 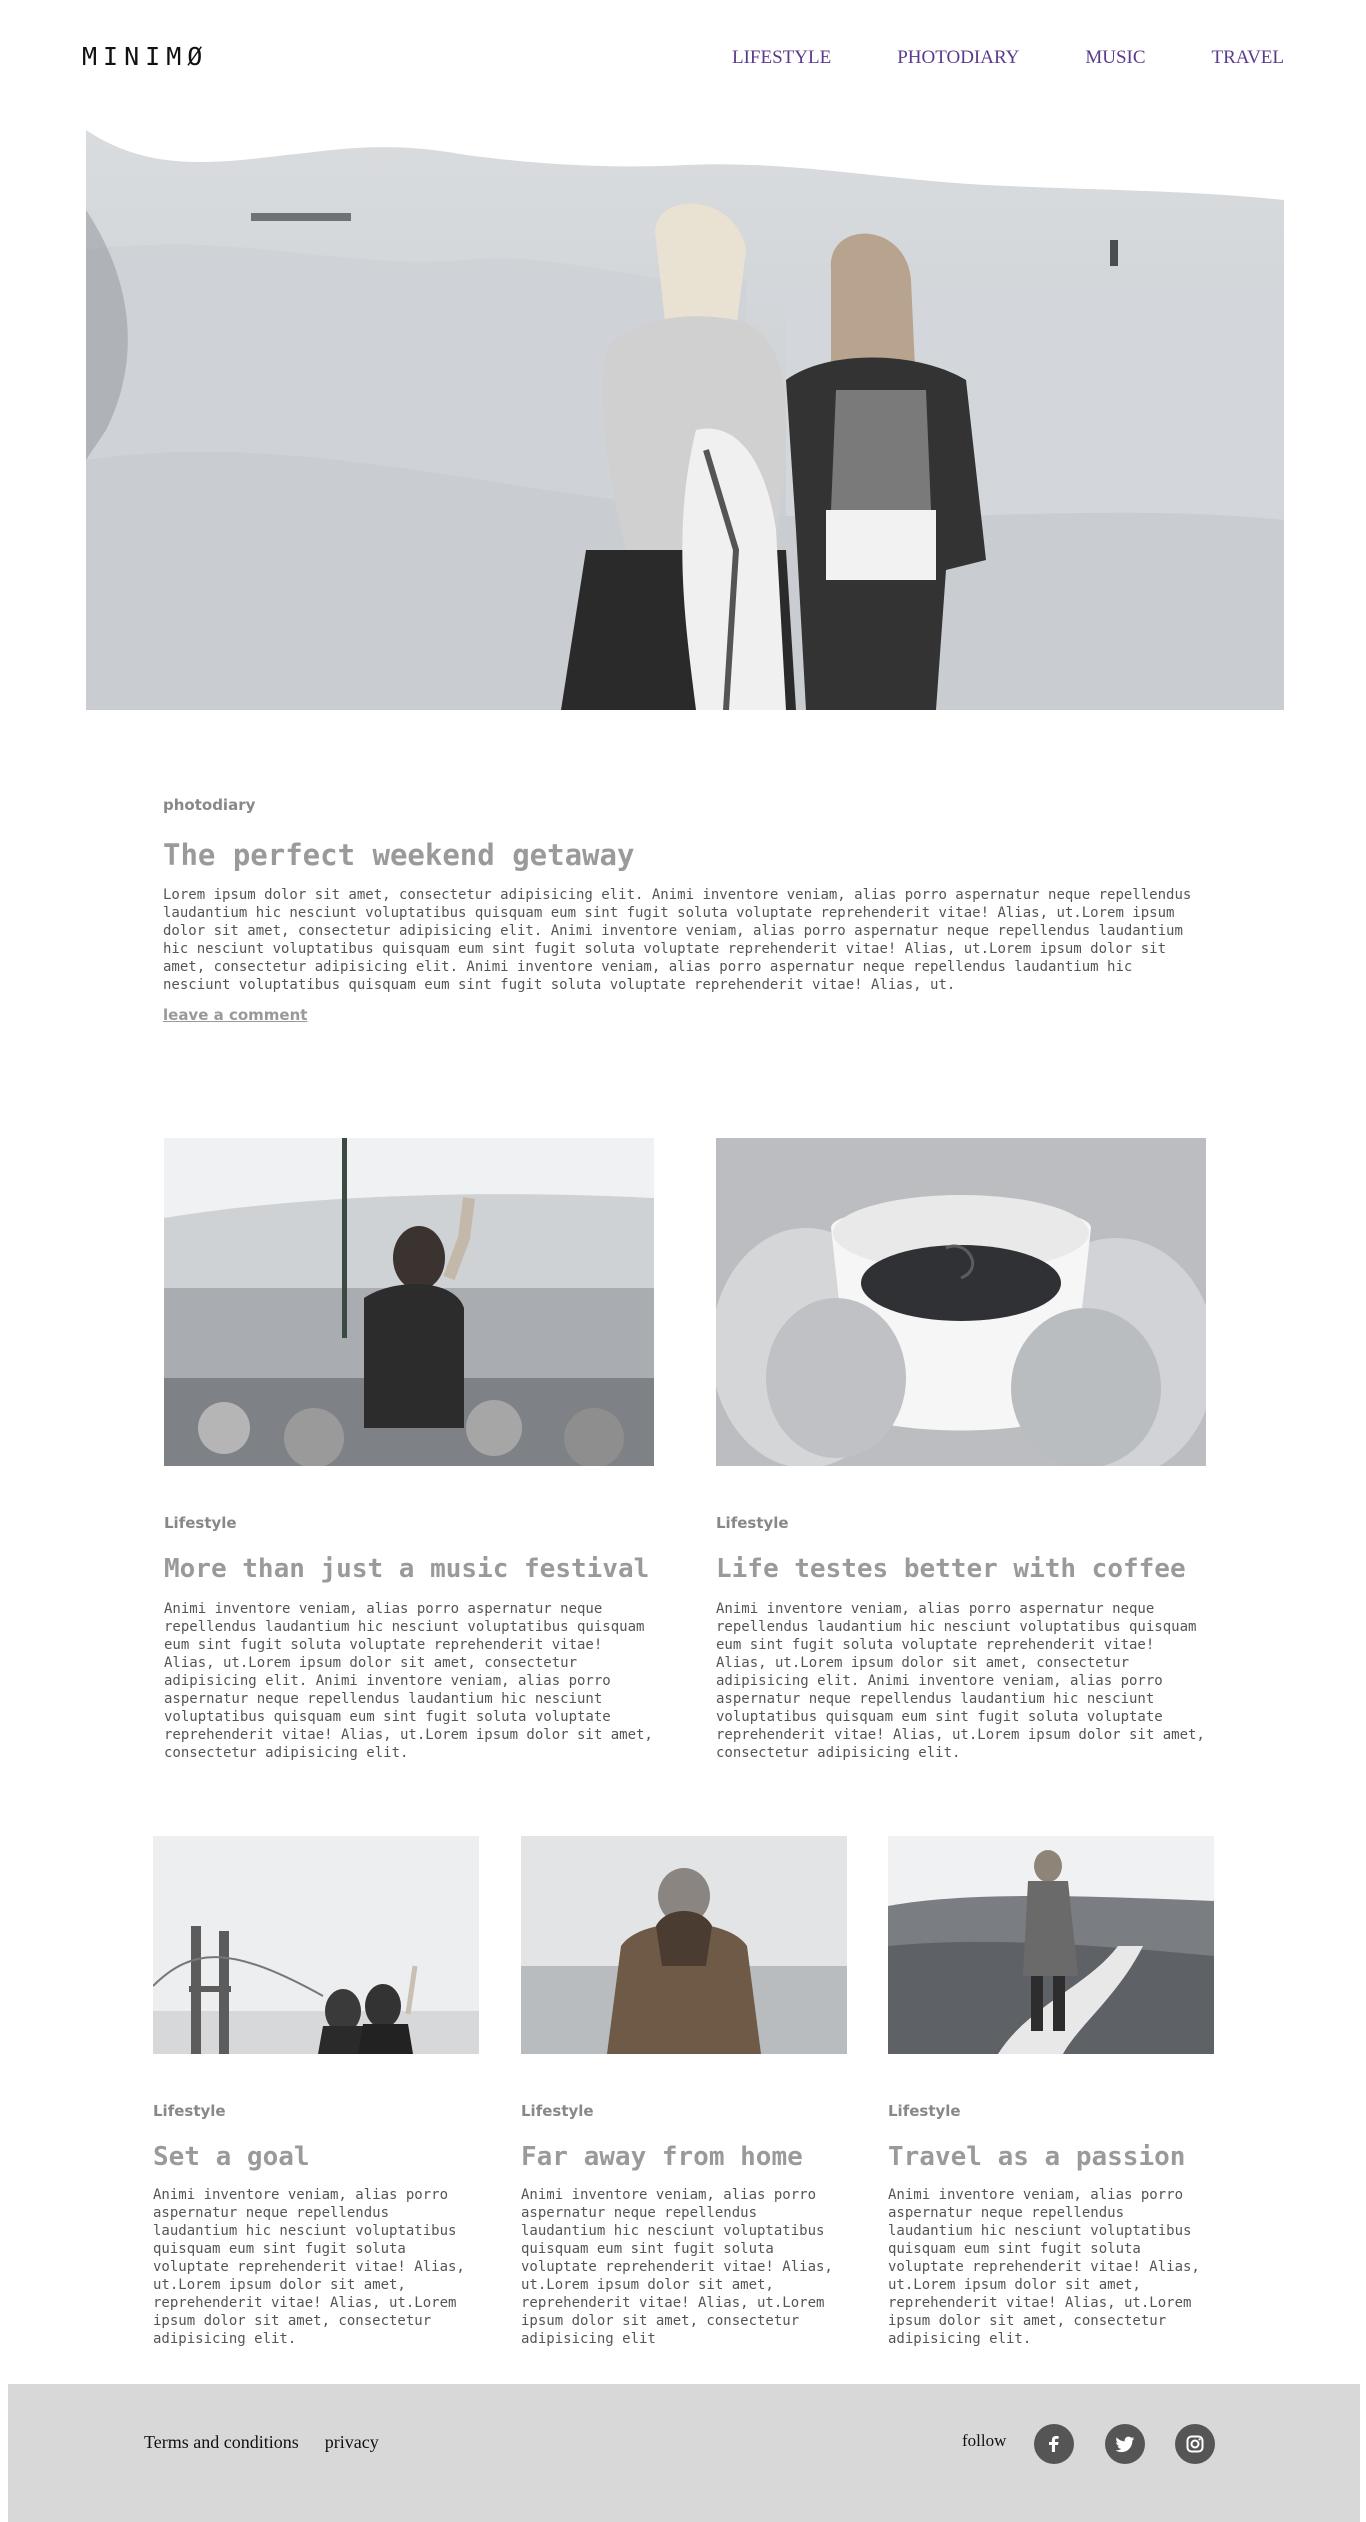 What do you see at coordinates (683, 55) in the screenshot?
I see `site-header: MINIMØ LIFESTYLE PHOTODIARY MUSIC TRAVEL` at bounding box center [683, 55].